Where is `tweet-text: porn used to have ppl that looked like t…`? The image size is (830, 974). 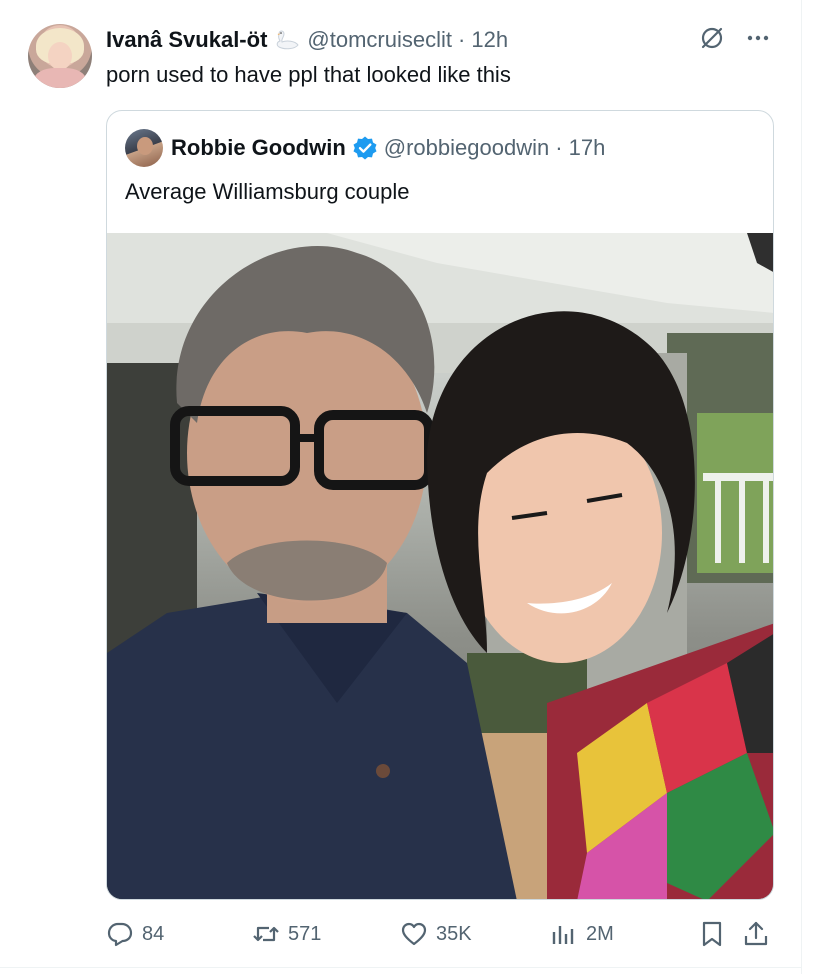 tweet-text: porn used to have ppl that looked like t… is located at coordinates (308, 74).